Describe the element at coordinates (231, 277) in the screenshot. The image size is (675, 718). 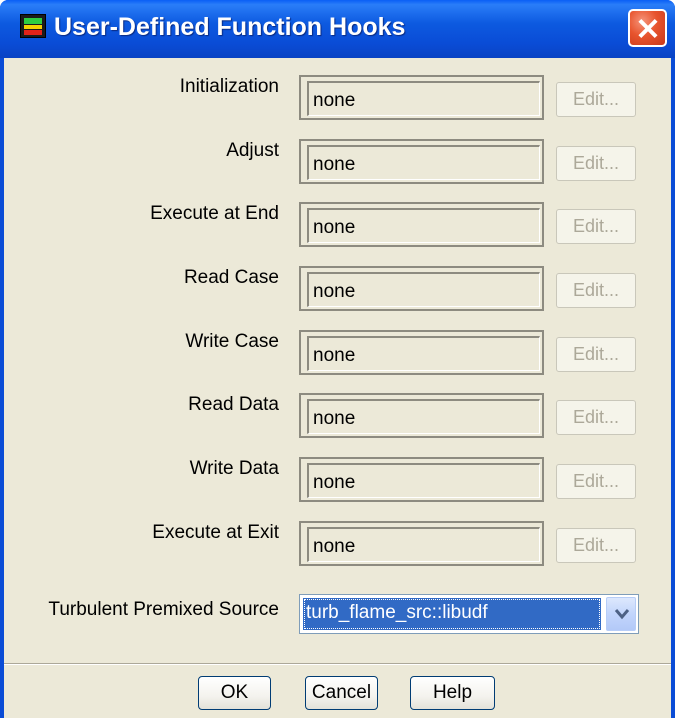
I see `hook-label-read-case: Read Case` at that location.